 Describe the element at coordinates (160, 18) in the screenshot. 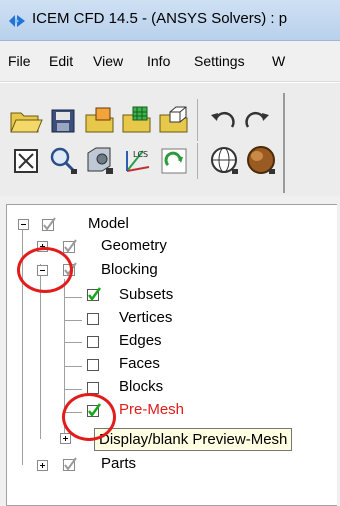

I see `window-title: ICEM CFD 14.5 - (ANSYS Solvers) : p` at that location.